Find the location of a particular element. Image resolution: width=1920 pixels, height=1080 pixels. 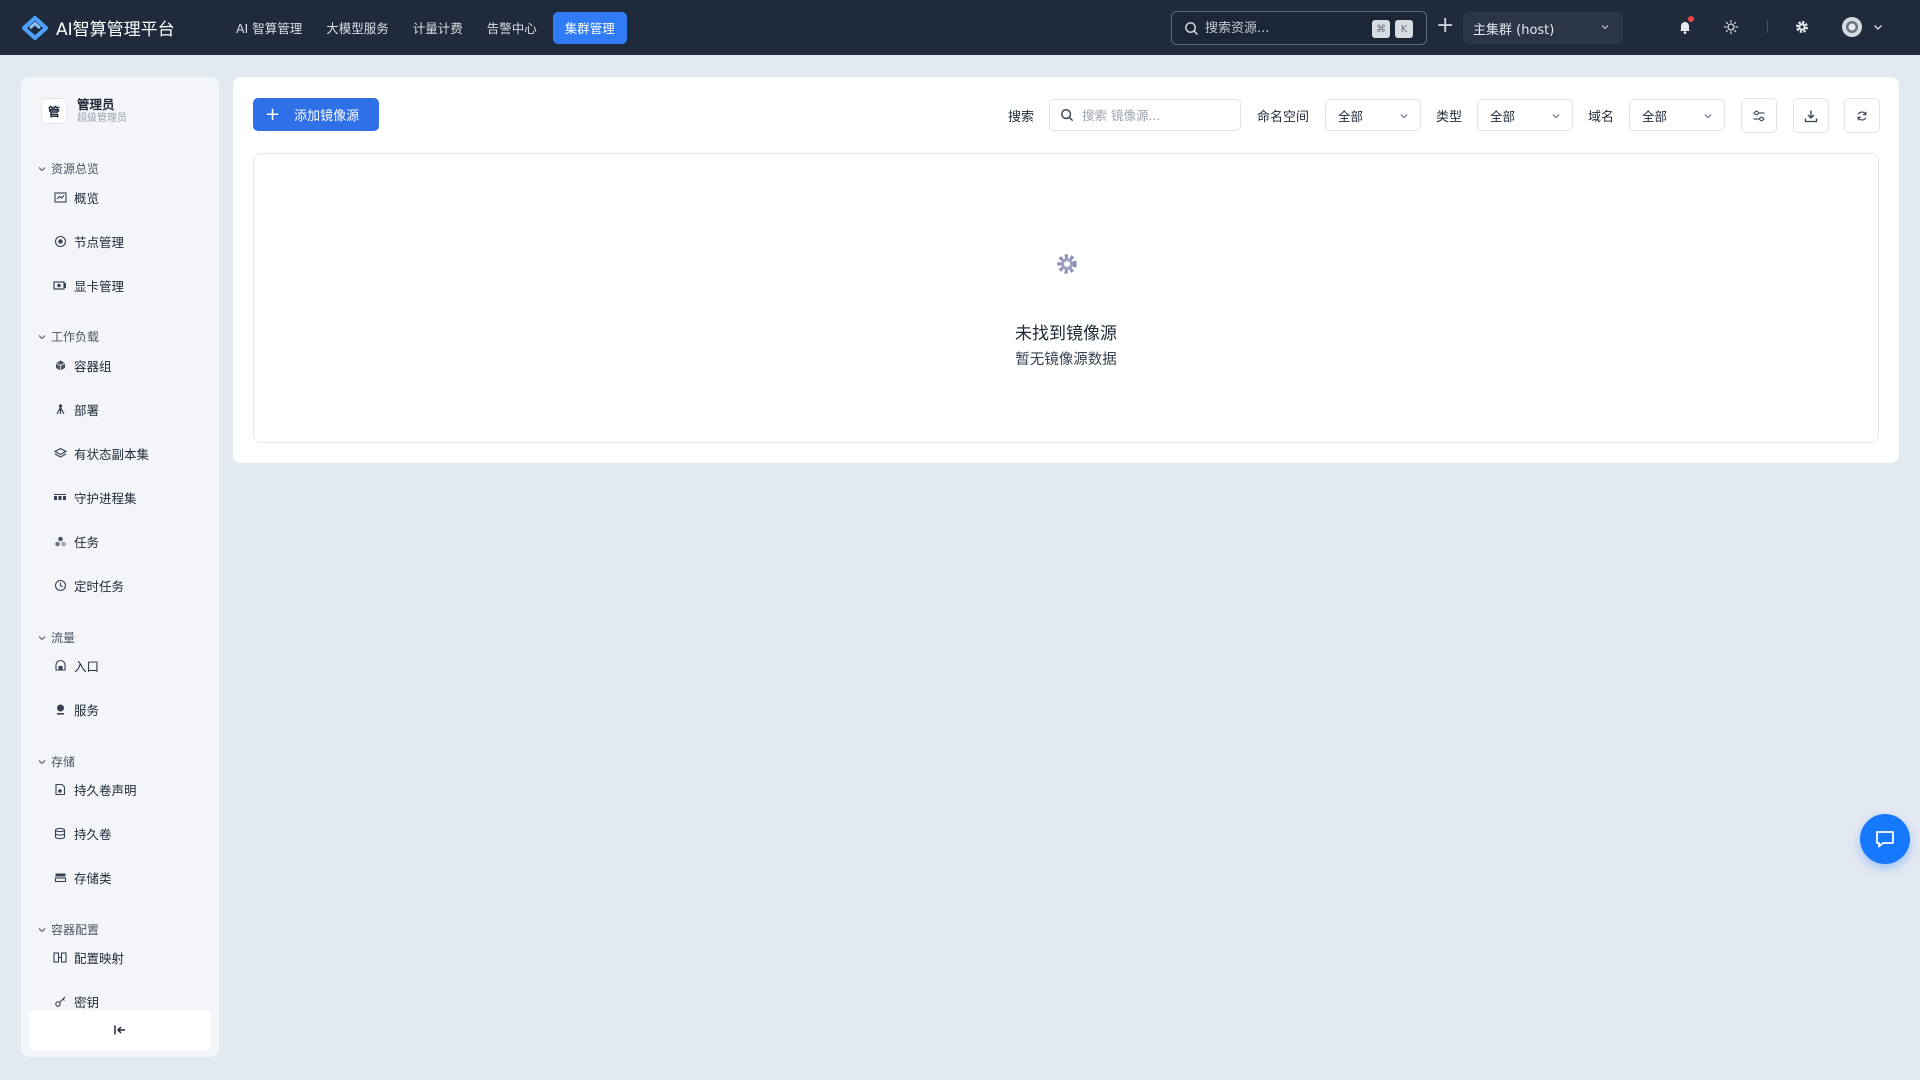

nav-alert-center: 告警中心 is located at coordinates (512, 28).